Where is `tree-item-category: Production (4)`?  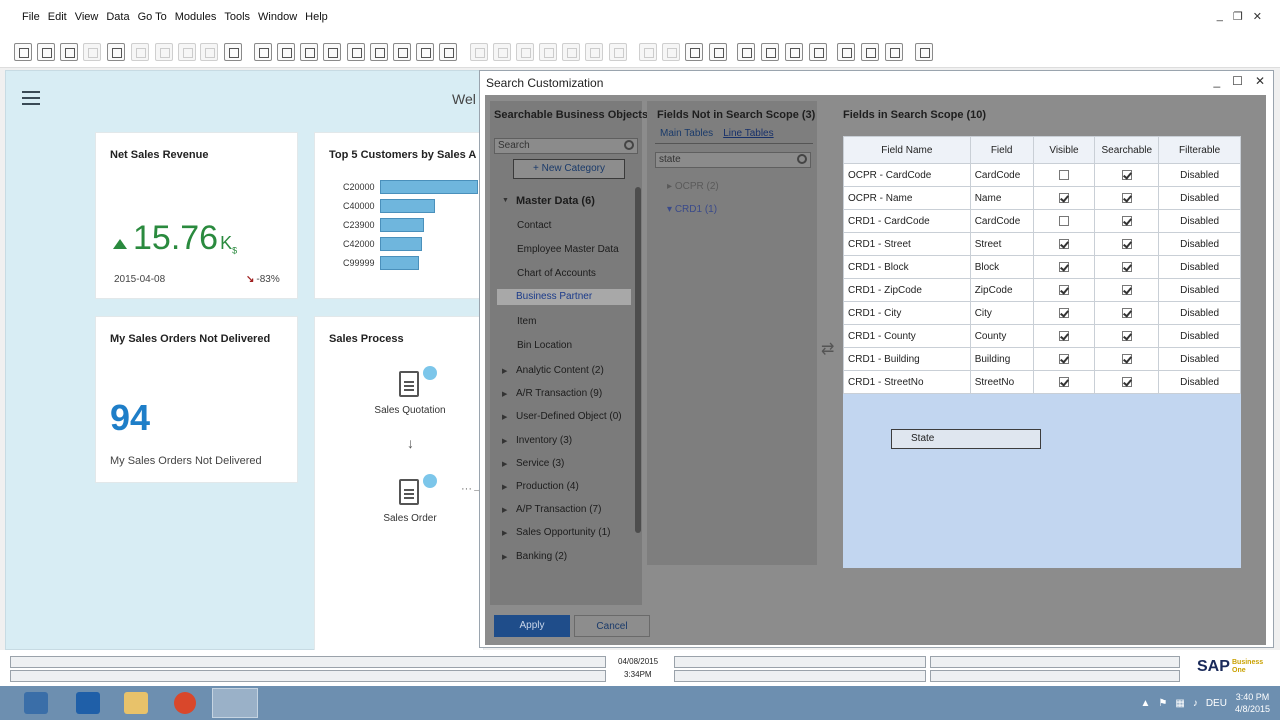 tree-item-category: Production (4) is located at coordinates (547, 486).